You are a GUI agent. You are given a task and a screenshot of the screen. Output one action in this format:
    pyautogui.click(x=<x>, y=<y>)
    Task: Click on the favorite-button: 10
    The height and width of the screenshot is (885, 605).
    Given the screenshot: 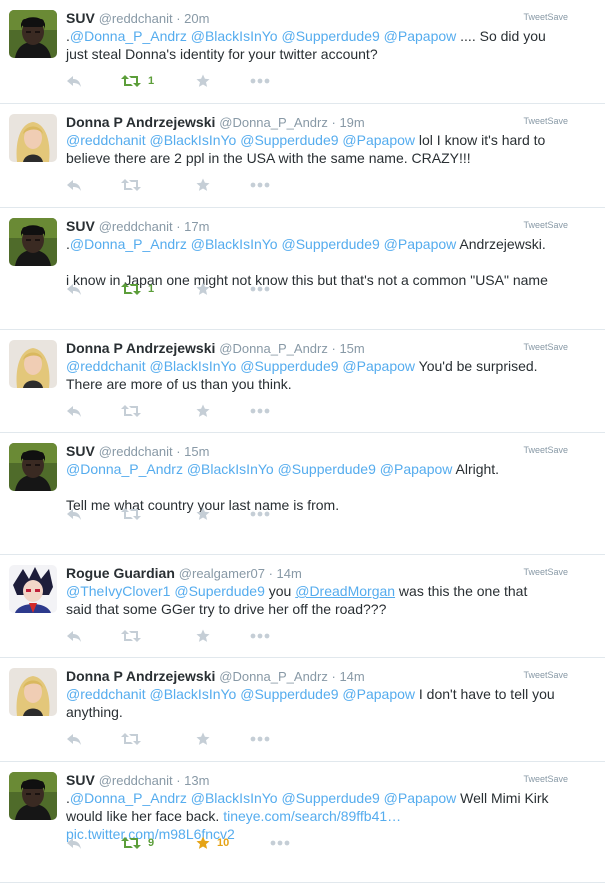 What is the action you would take?
    pyautogui.click(x=212, y=843)
    